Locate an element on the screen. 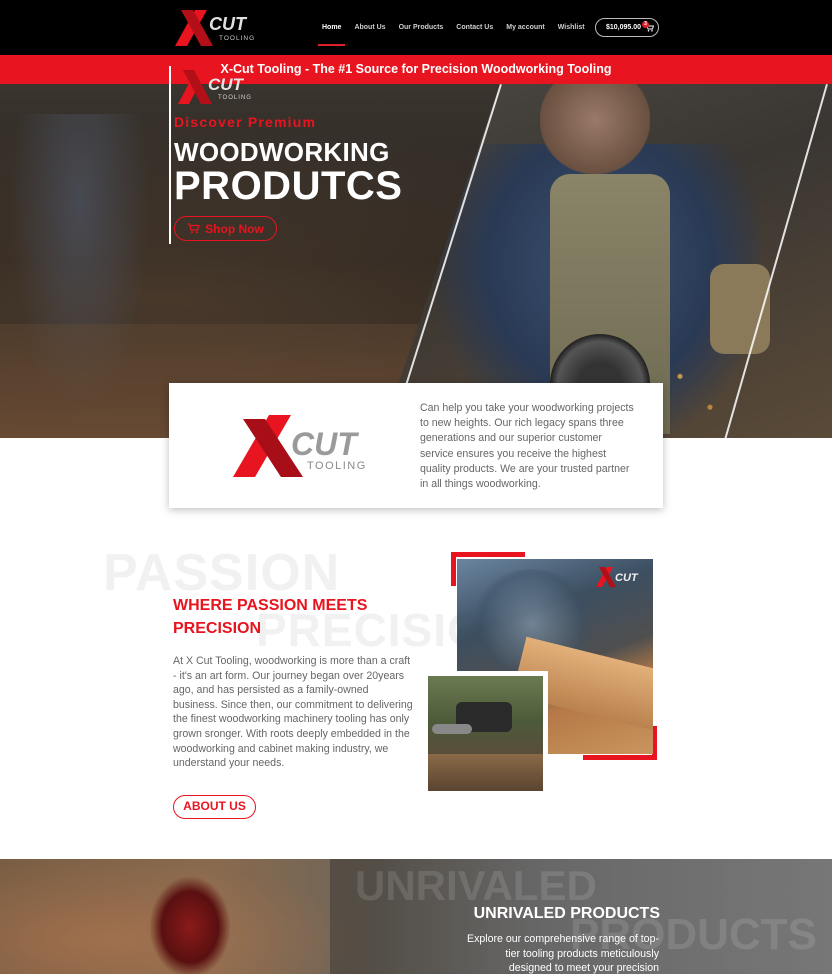 This screenshot has height=974, width=832. nav-item-wishlist: Wishlist is located at coordinates (571, 27).